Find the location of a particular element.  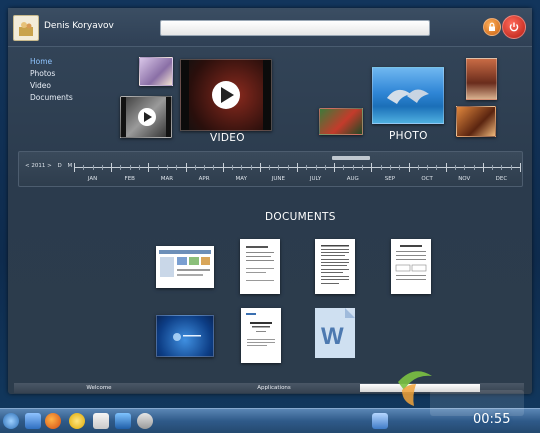

nav-item-documents: Documents is located at coordinates (51, 98).